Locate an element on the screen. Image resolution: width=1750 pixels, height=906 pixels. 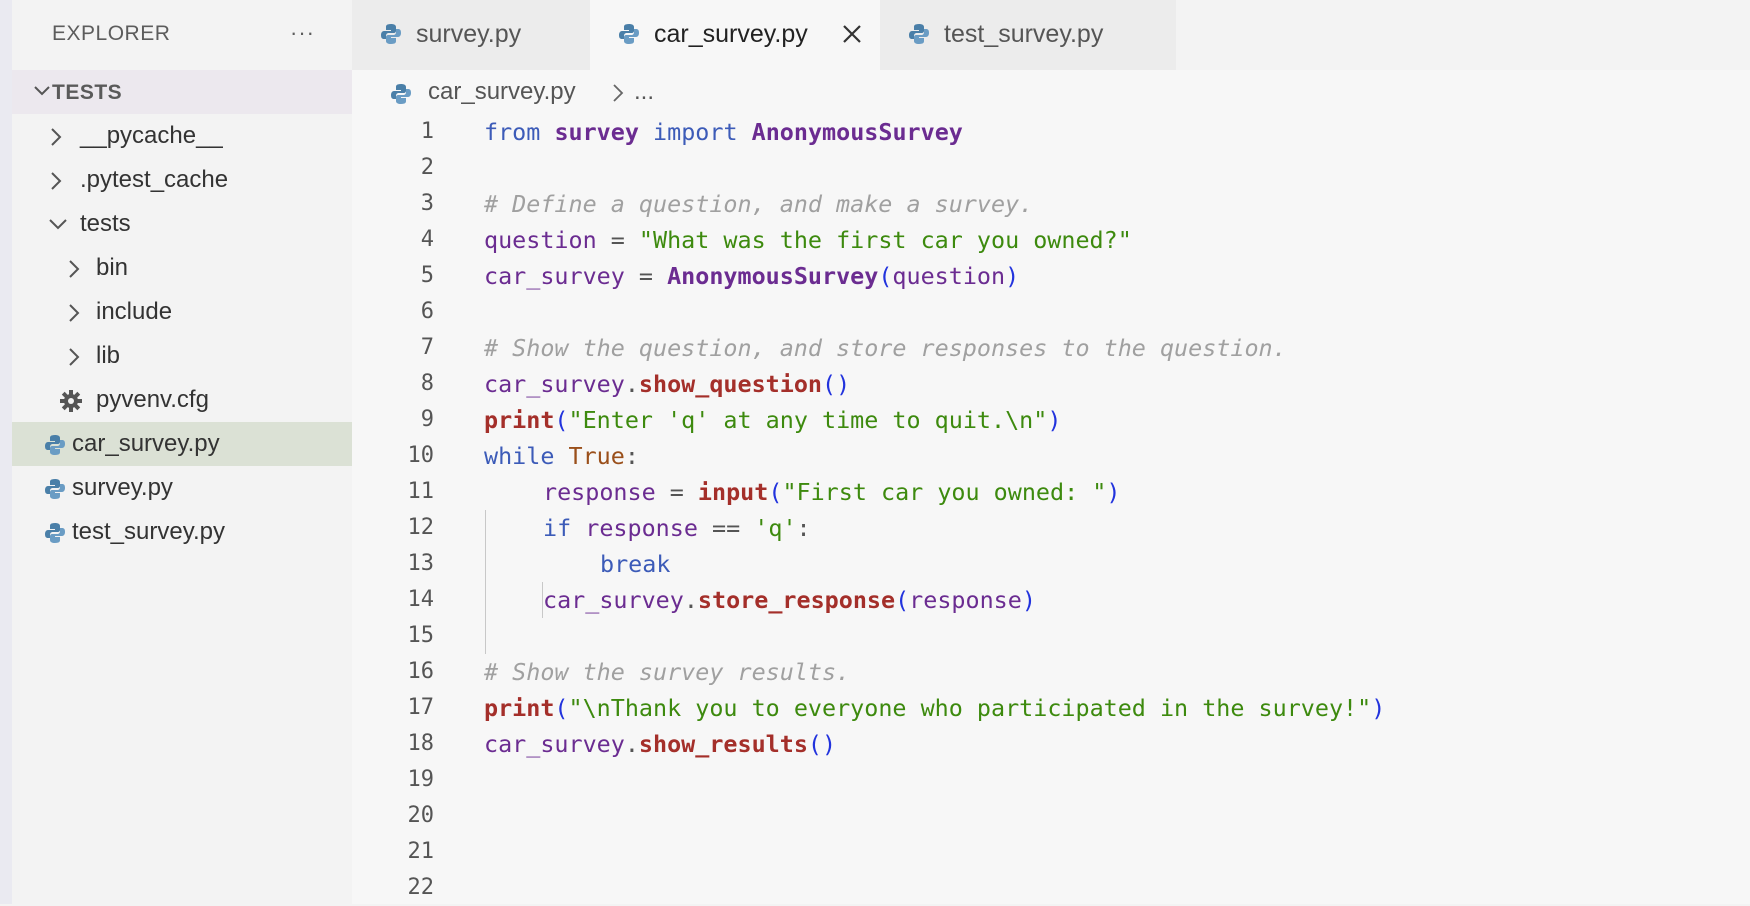
token: "First car you owned: " is located at coordinates (944, 492).